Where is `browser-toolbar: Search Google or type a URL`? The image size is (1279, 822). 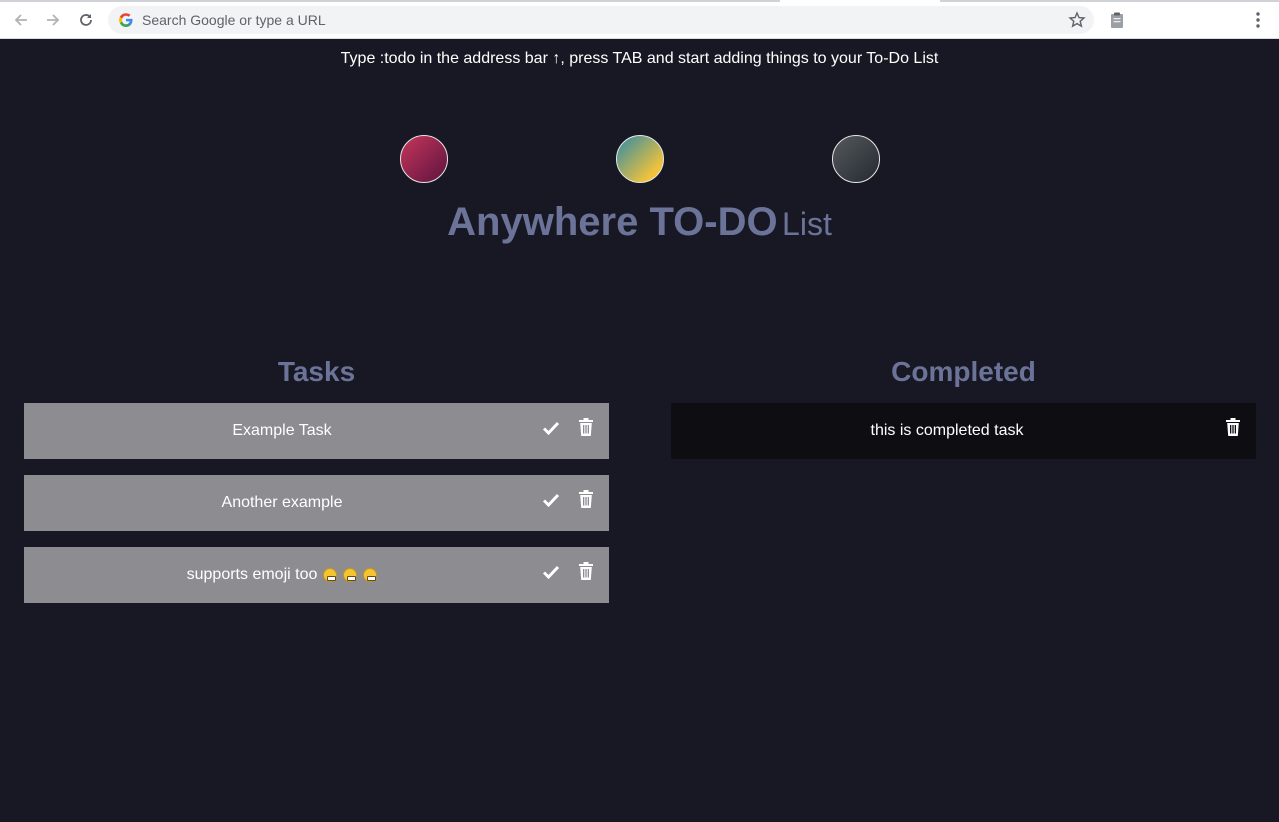 browser-toolbar: Search Google or type a URL is located at coordinates (639, 19).